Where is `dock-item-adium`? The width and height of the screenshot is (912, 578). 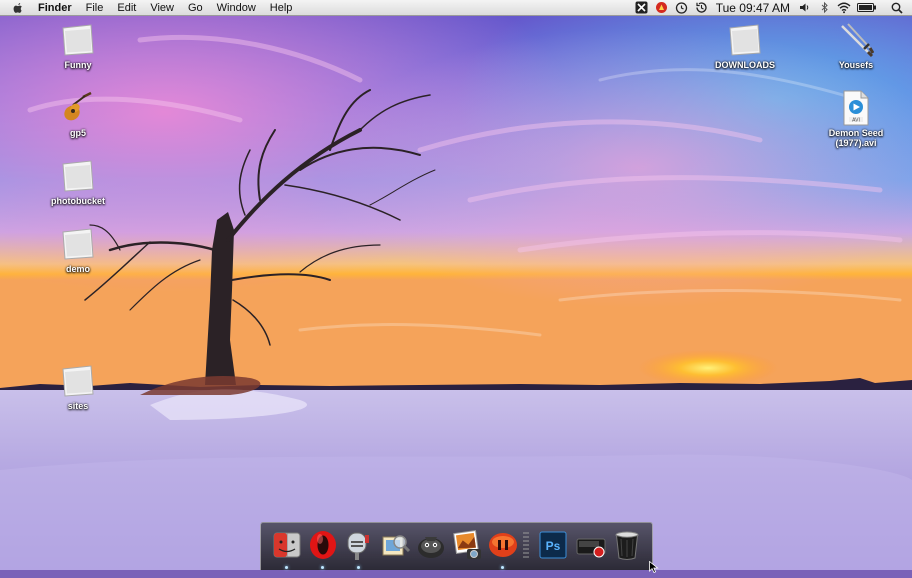
dock-item-adium is located at coordinates (431, 546).